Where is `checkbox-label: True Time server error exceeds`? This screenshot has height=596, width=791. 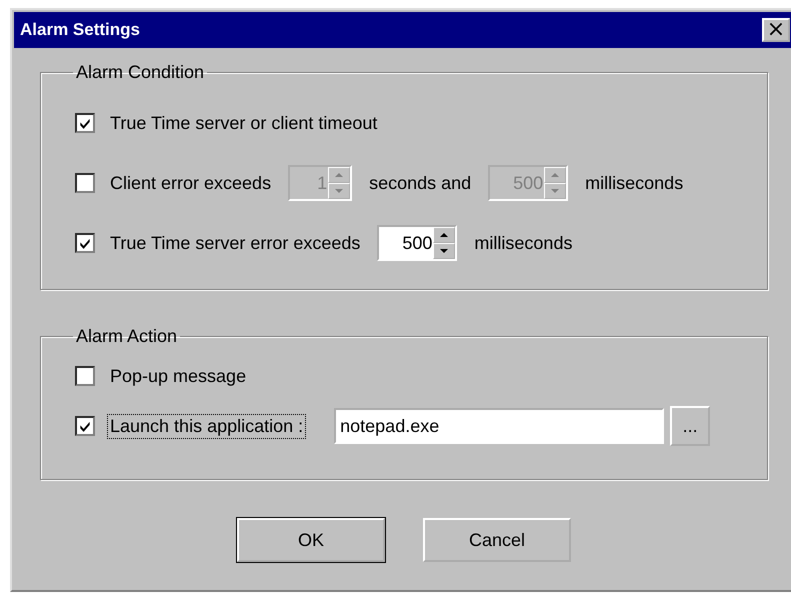
checkbox-label: True Time server error exceeds is located at coordinates (235, 243).